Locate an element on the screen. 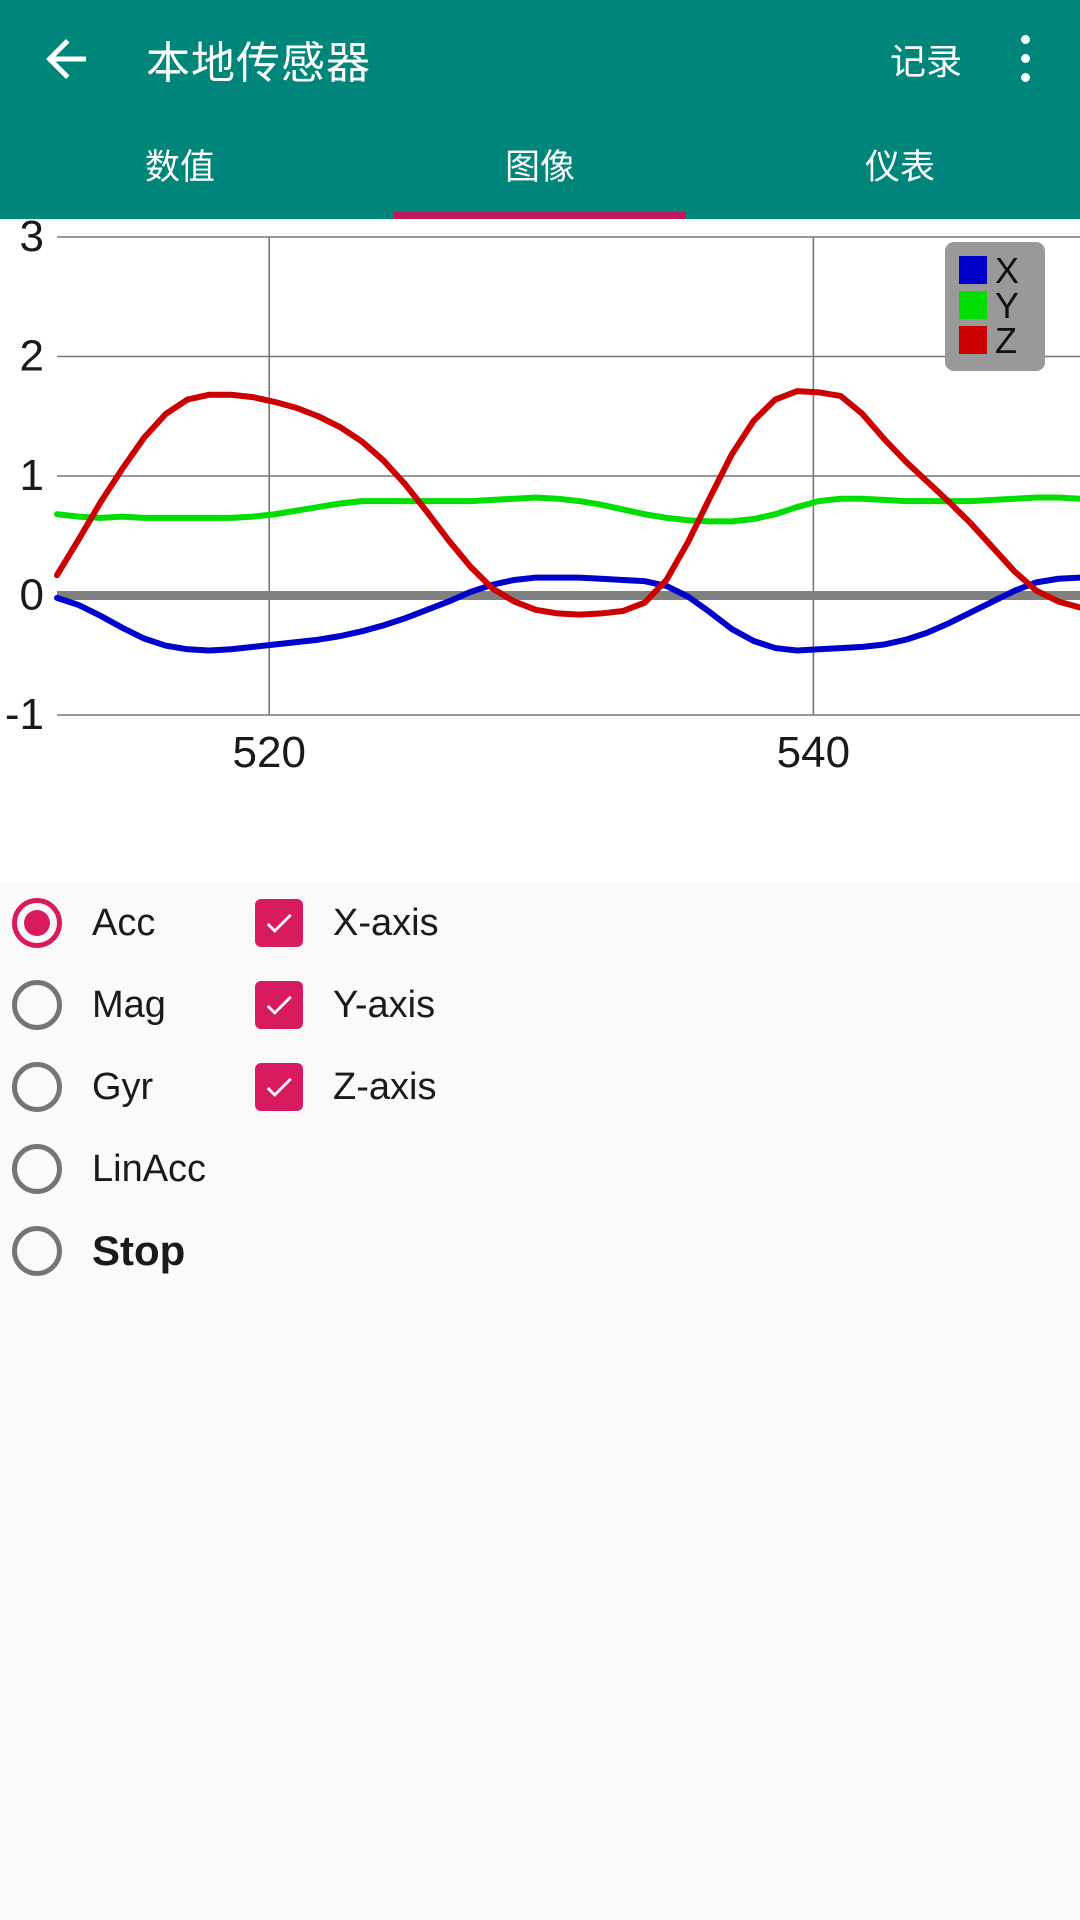 The width and height of the screenshot is (1080, 1920). radio-option-linacc: LinAcc is located at coordinates (127, 1169).